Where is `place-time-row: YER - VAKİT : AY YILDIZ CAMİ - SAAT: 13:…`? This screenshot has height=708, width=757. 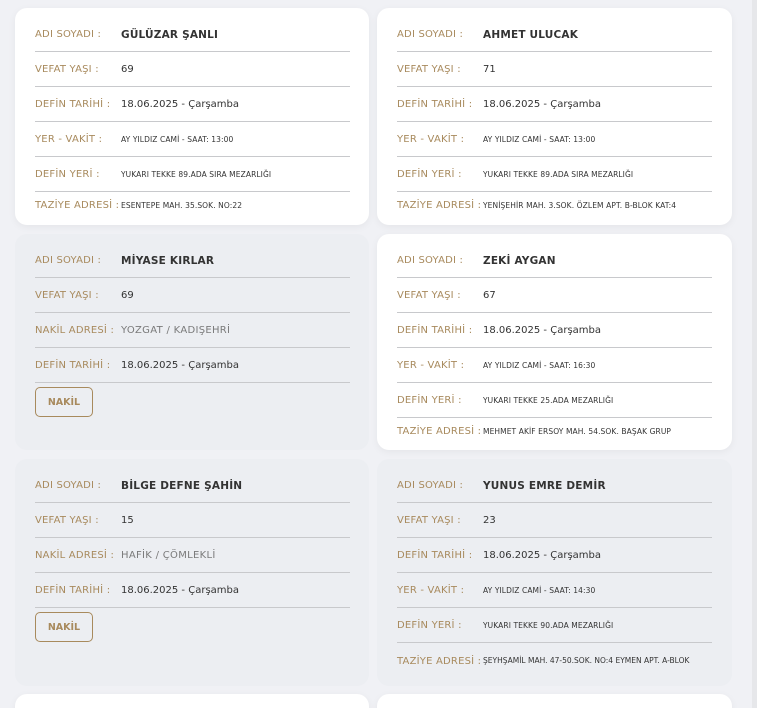
place-time-row: YER - VAKİT : AY YILDIZ CAMİ - SAAT: 13:… is located at coordinates (192, 139).